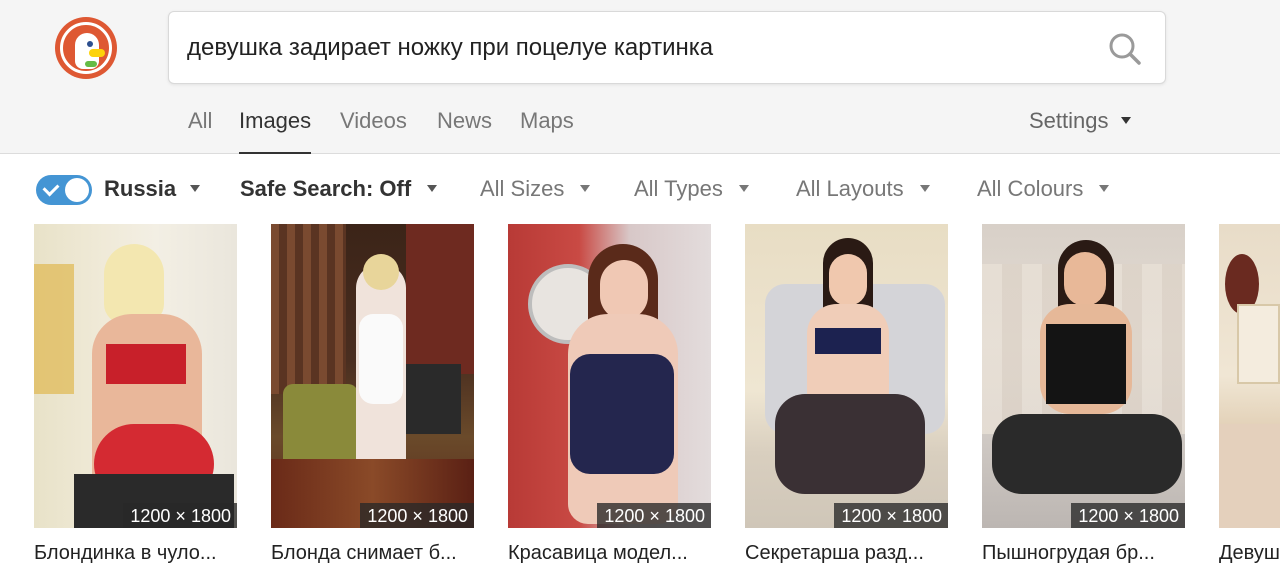 The width and height of the screenshot is (1280, 569). I want to click on colours-dropdown: All Colours, so click(1043, 189).